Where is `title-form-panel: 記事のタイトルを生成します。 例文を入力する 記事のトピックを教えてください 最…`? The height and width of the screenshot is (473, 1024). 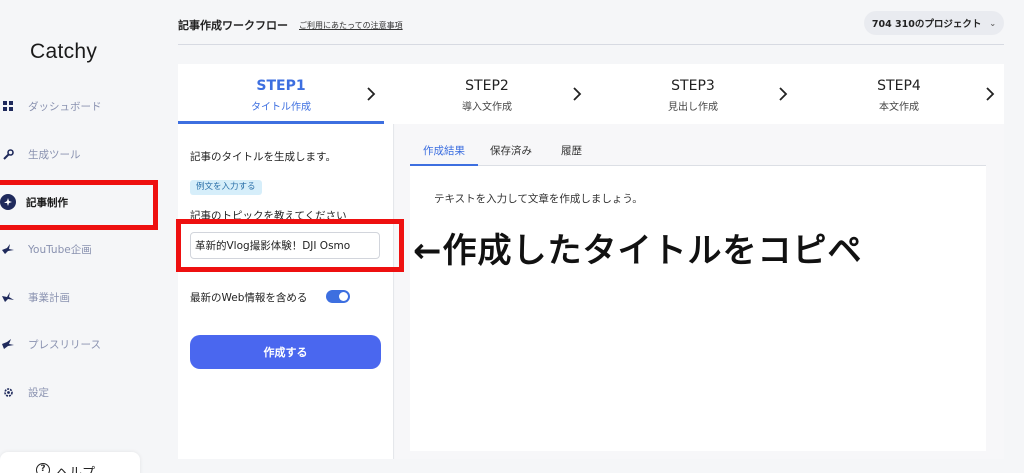 title-form-panel: 記事のタイトルを生成します。 例文を入力する 記事のトピックを教えてください 最… is located at coordinates (286, 291).